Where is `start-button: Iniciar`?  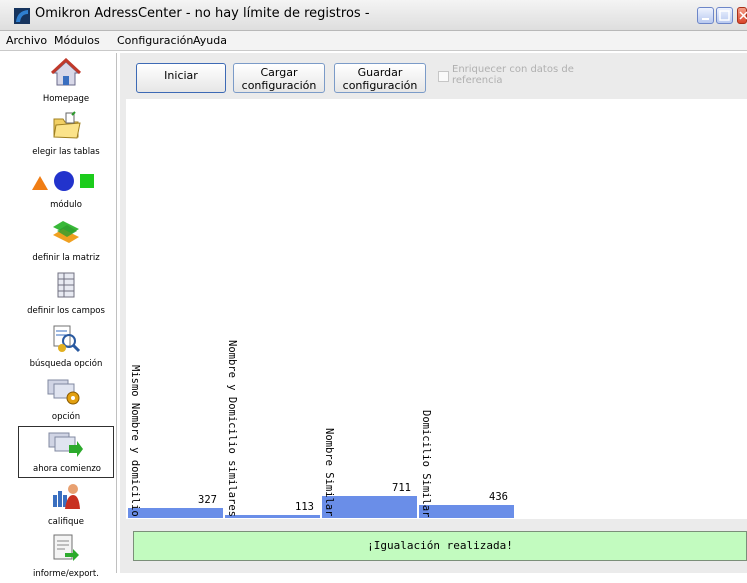 start-button: Iniciar is located at coordinates (181, 78).